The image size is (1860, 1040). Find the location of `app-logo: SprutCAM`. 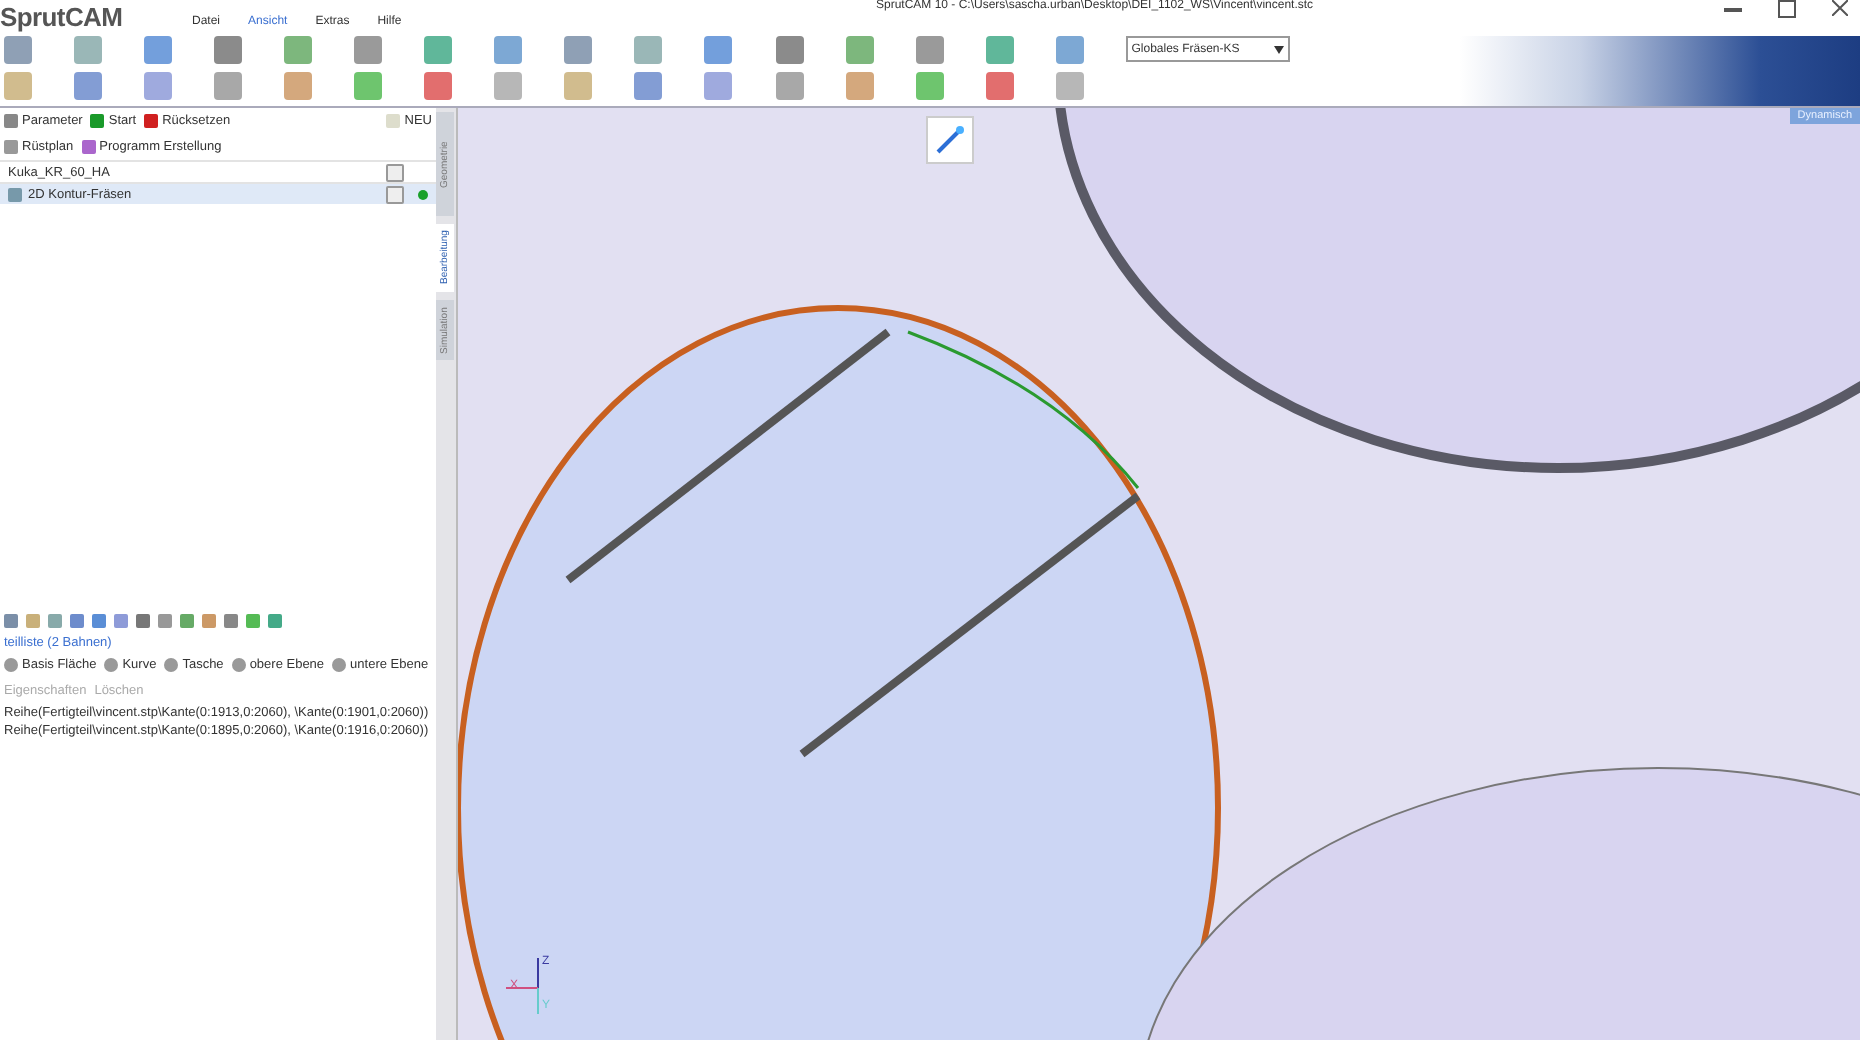

app-logo: SprutCAM is located at coordinates (61, 17).